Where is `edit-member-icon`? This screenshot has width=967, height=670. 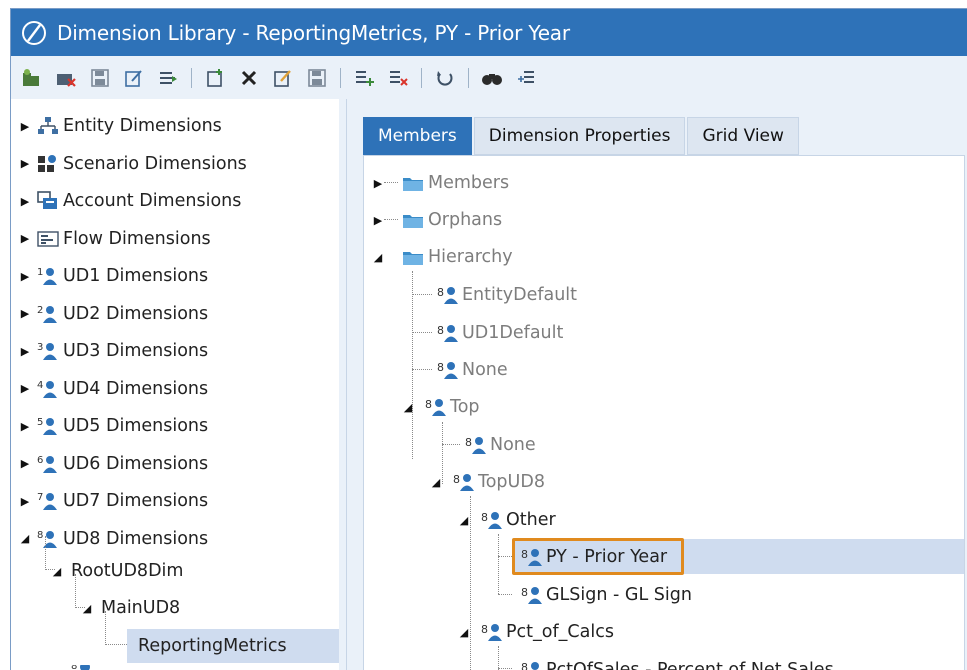 edit-member-icon is located at coordinates (283, 78).